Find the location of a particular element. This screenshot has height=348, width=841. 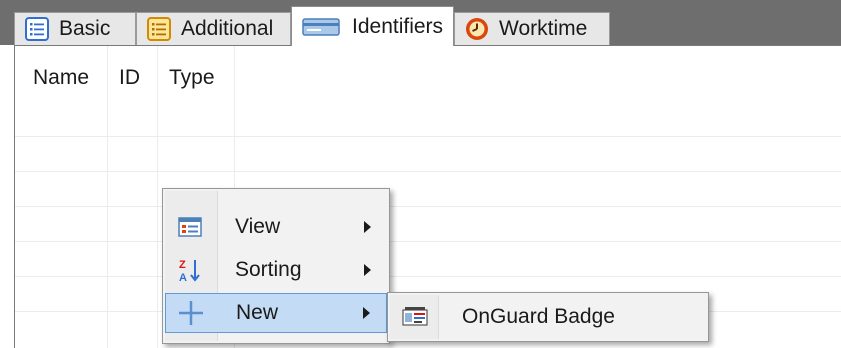

badge-icon is located at coordinates (415, 317).